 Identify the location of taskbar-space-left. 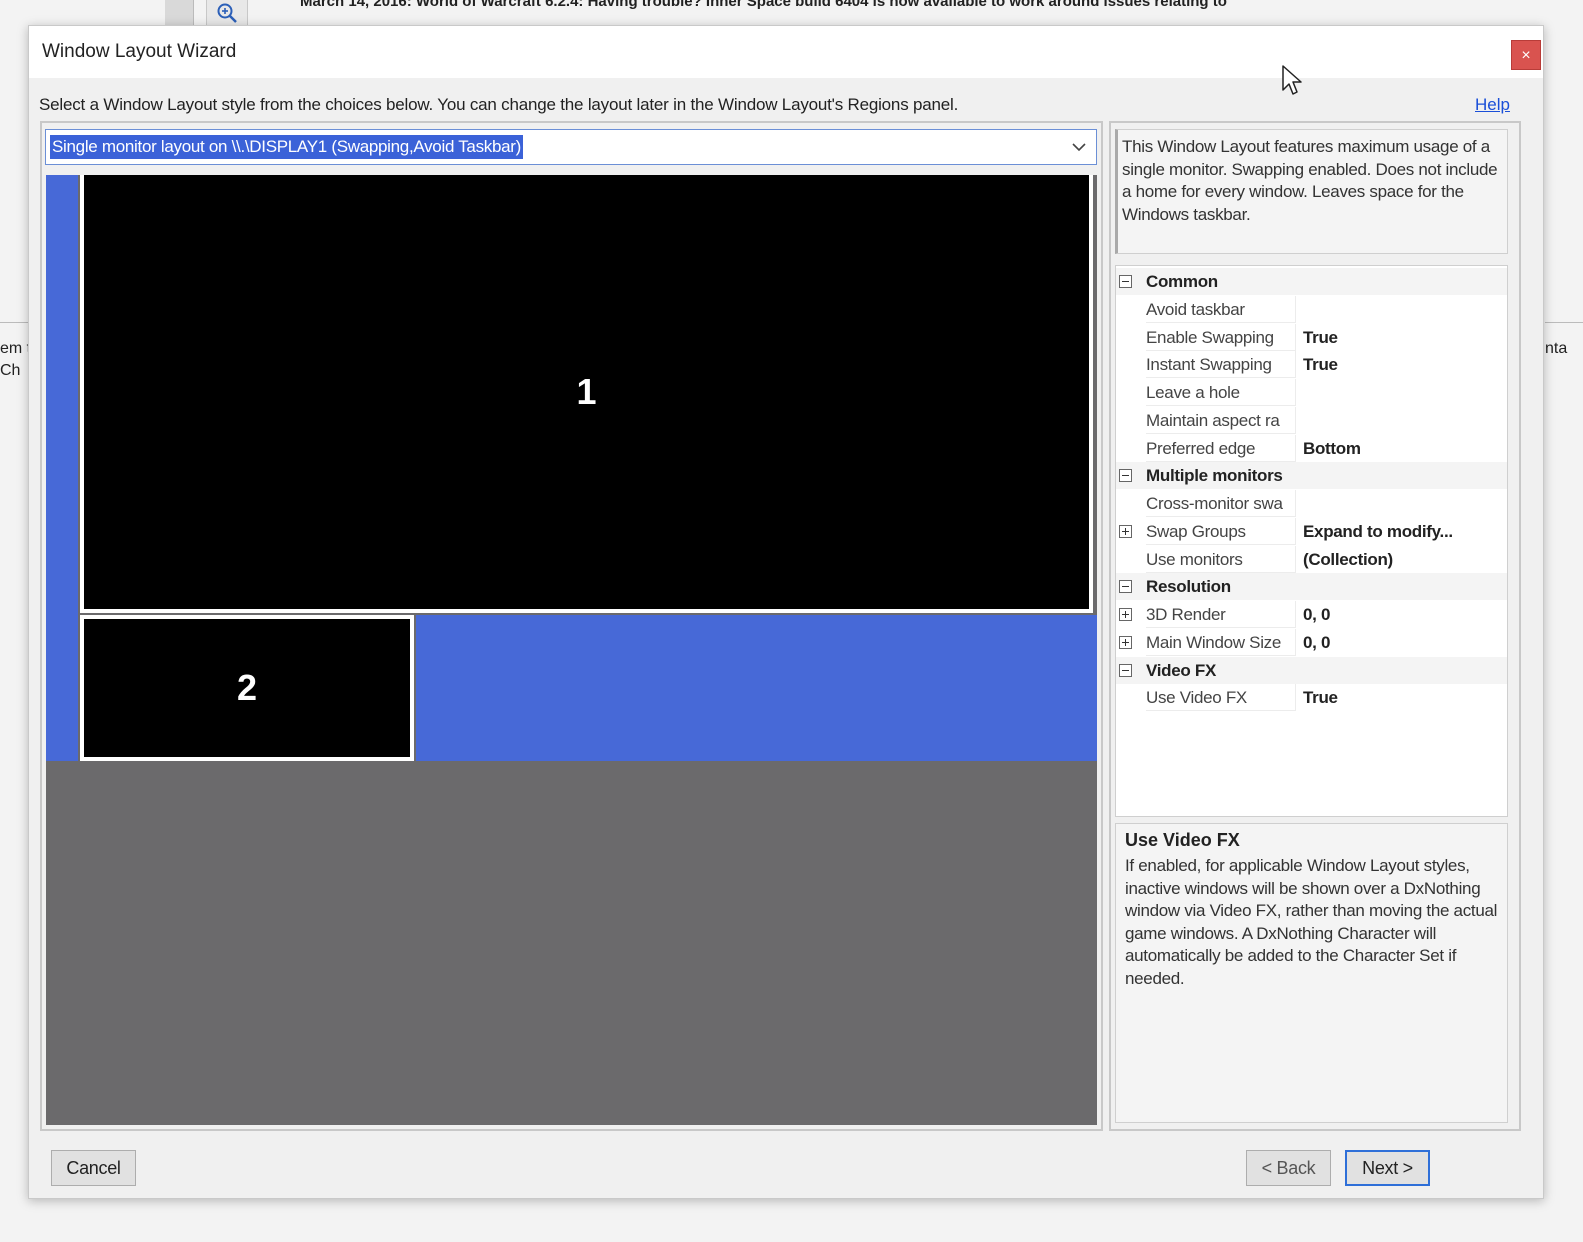
(62, 468).